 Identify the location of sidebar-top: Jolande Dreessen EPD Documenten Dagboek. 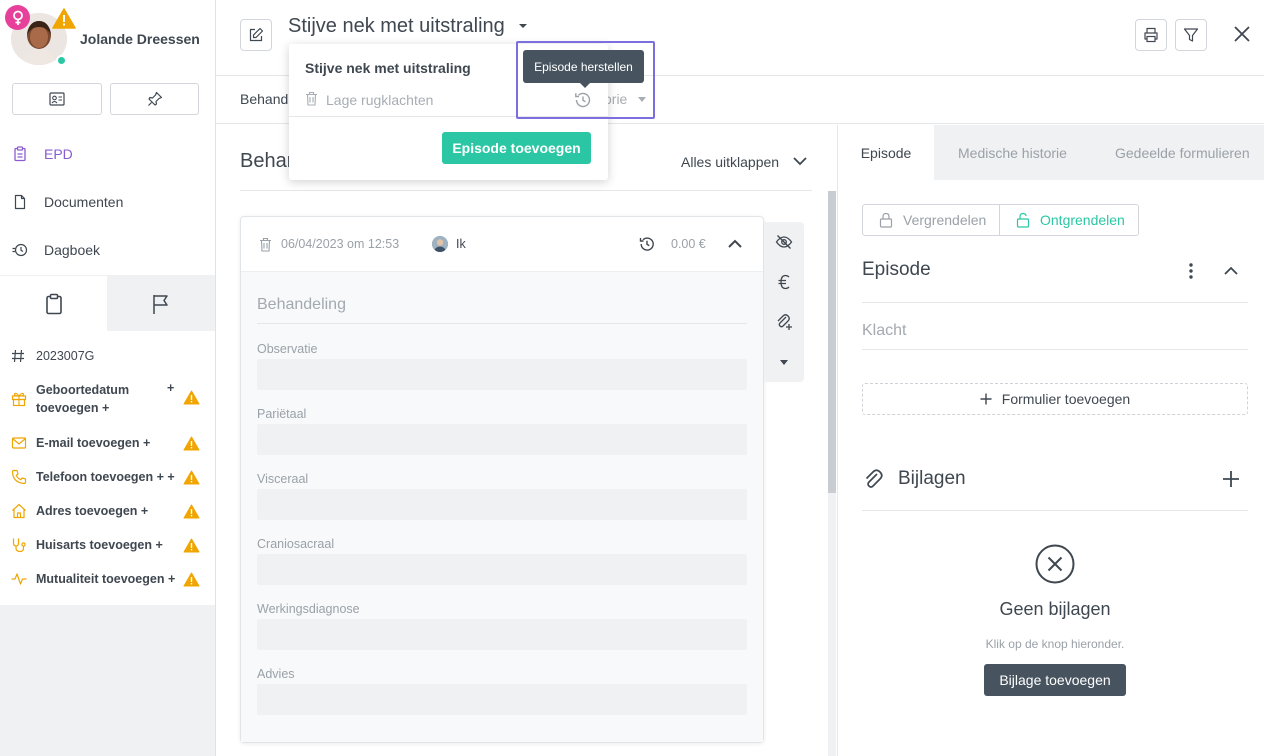
(107, 137).